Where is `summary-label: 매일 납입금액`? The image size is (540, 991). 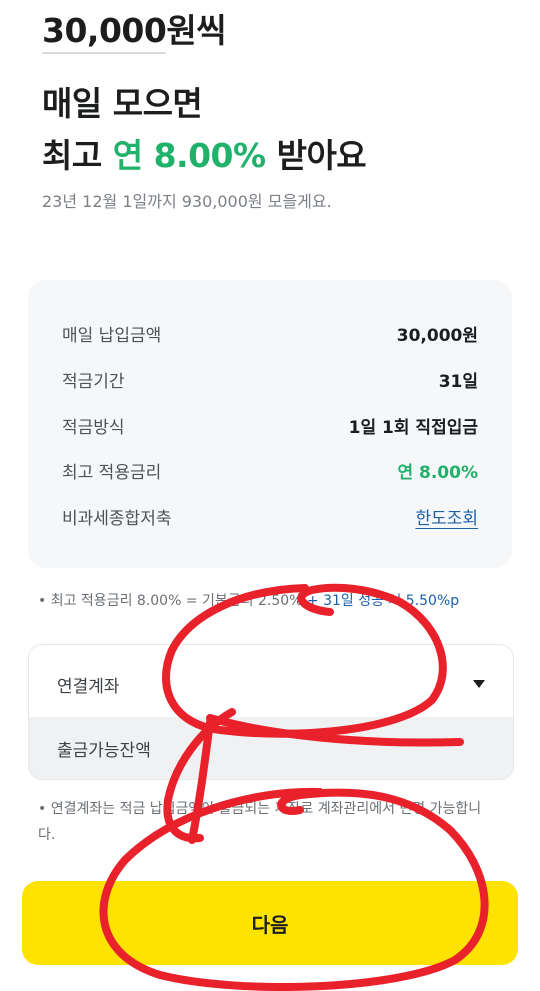
summary-label: 매일 납입금액 is located at coordinates (112, 335).